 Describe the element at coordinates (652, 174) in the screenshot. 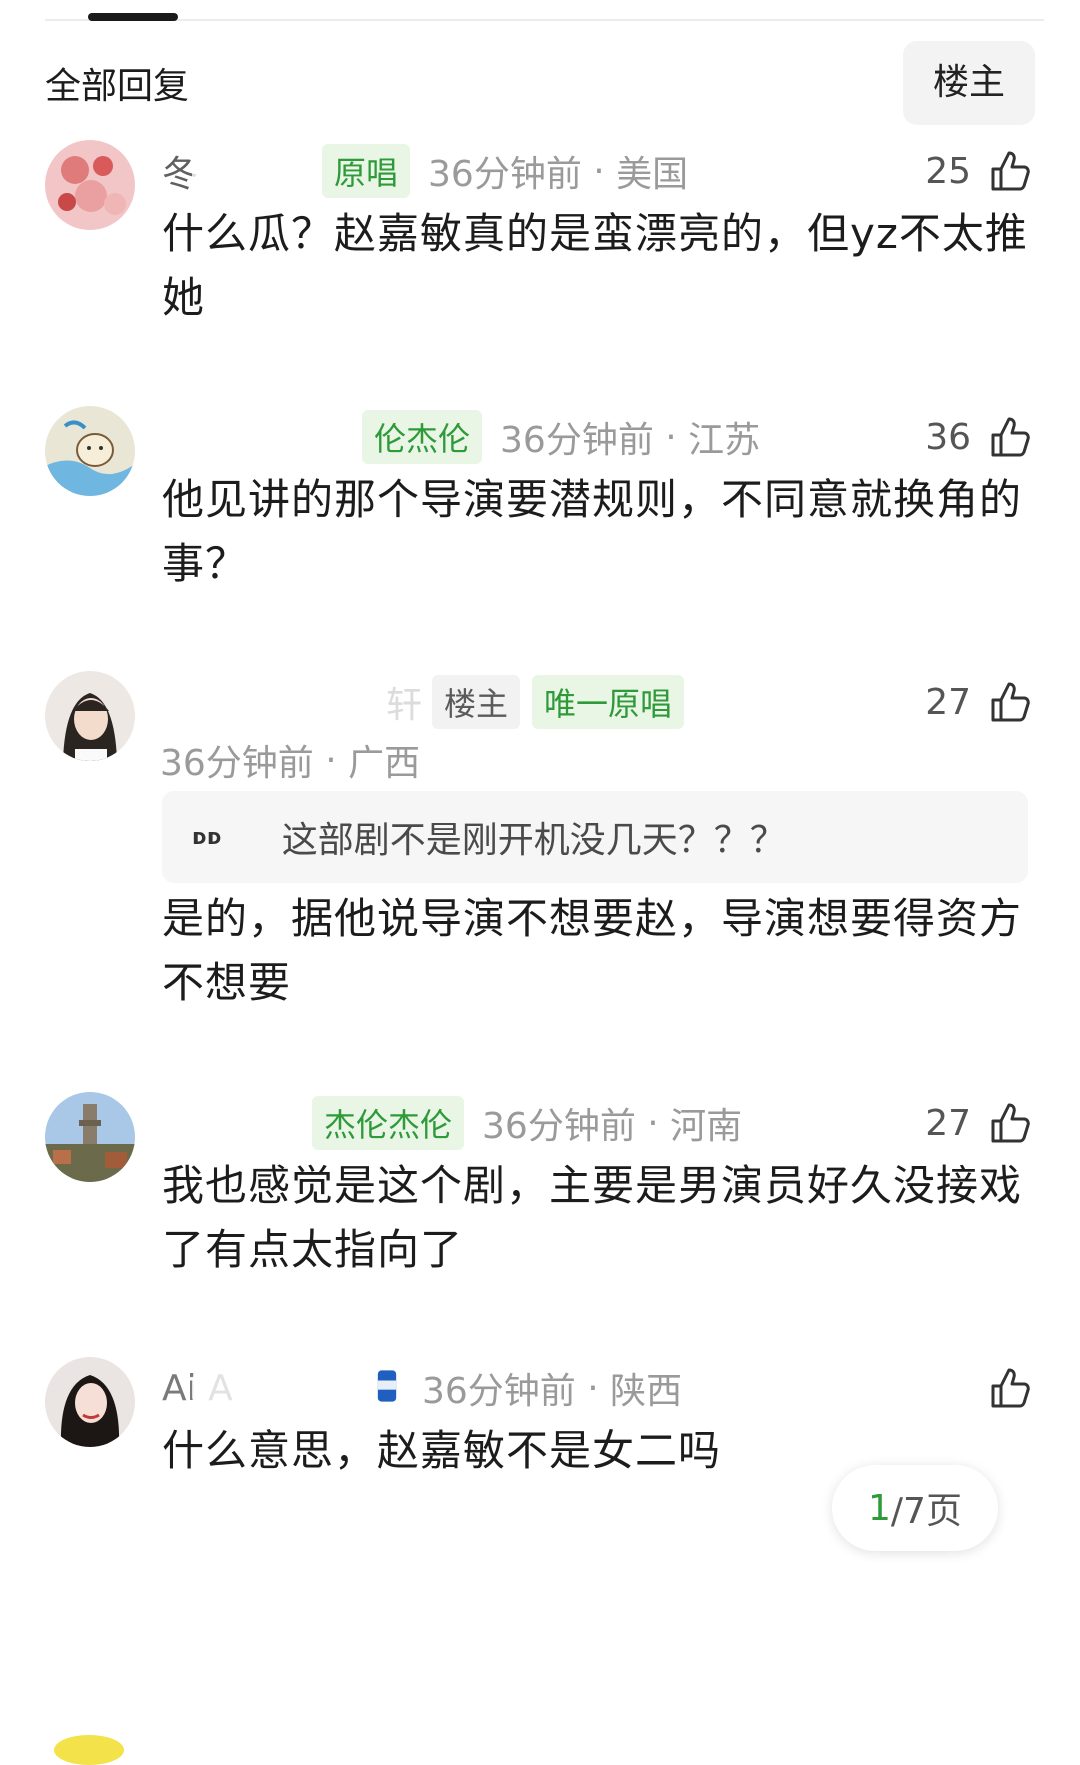

I see `location: 美国` at that location.